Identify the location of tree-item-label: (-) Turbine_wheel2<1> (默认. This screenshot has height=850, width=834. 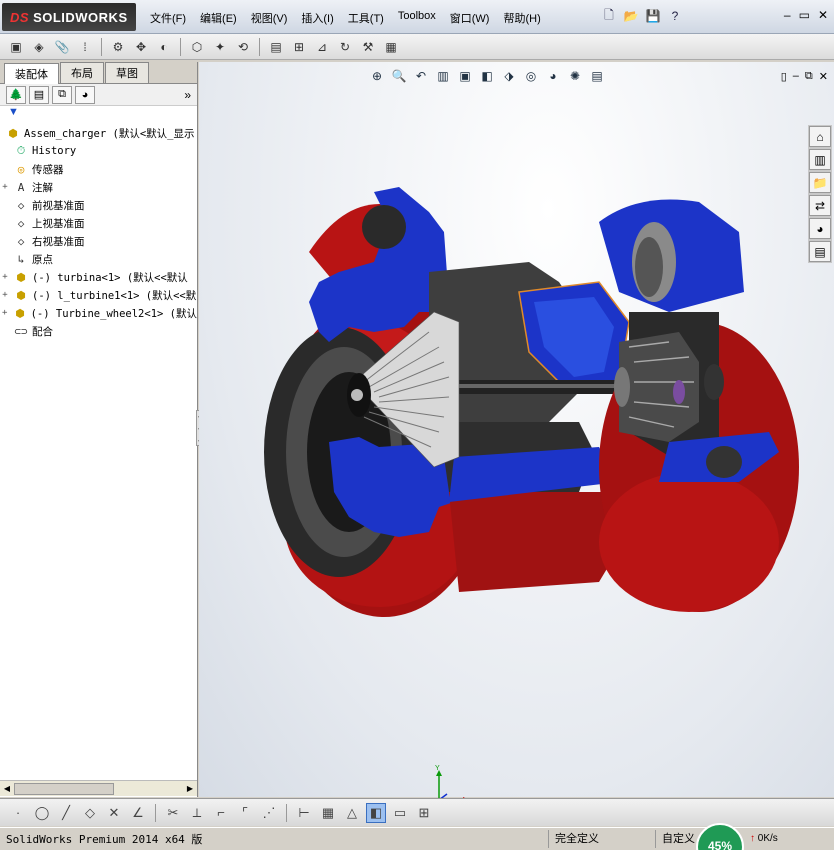
(113, 313).